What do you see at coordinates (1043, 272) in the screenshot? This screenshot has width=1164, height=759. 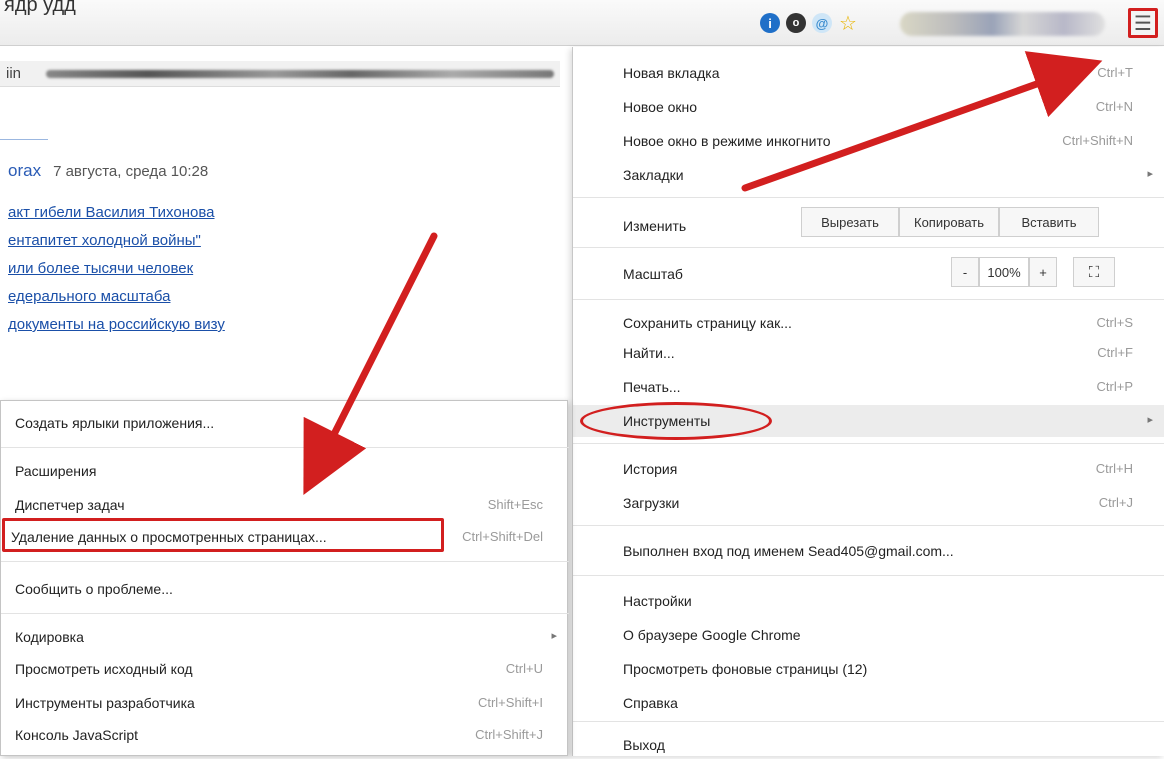 I see `zoom-in-button: +` at bounding box center [1043, 272].